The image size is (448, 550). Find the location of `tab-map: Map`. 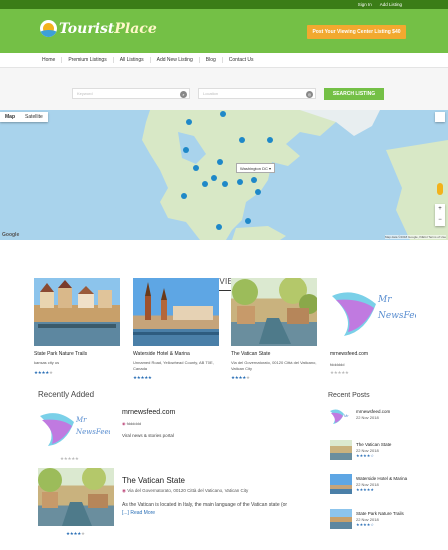

tab-map: Map is located at coordinates (10, 117).